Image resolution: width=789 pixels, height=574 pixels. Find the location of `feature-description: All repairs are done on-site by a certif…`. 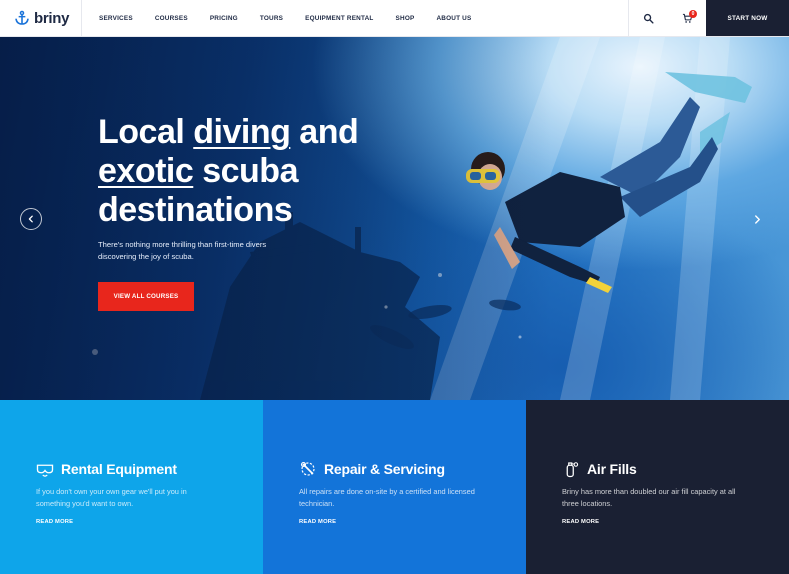

feature-description: All repairs are done on-site by a certif… is located at coordinates (387, 497).